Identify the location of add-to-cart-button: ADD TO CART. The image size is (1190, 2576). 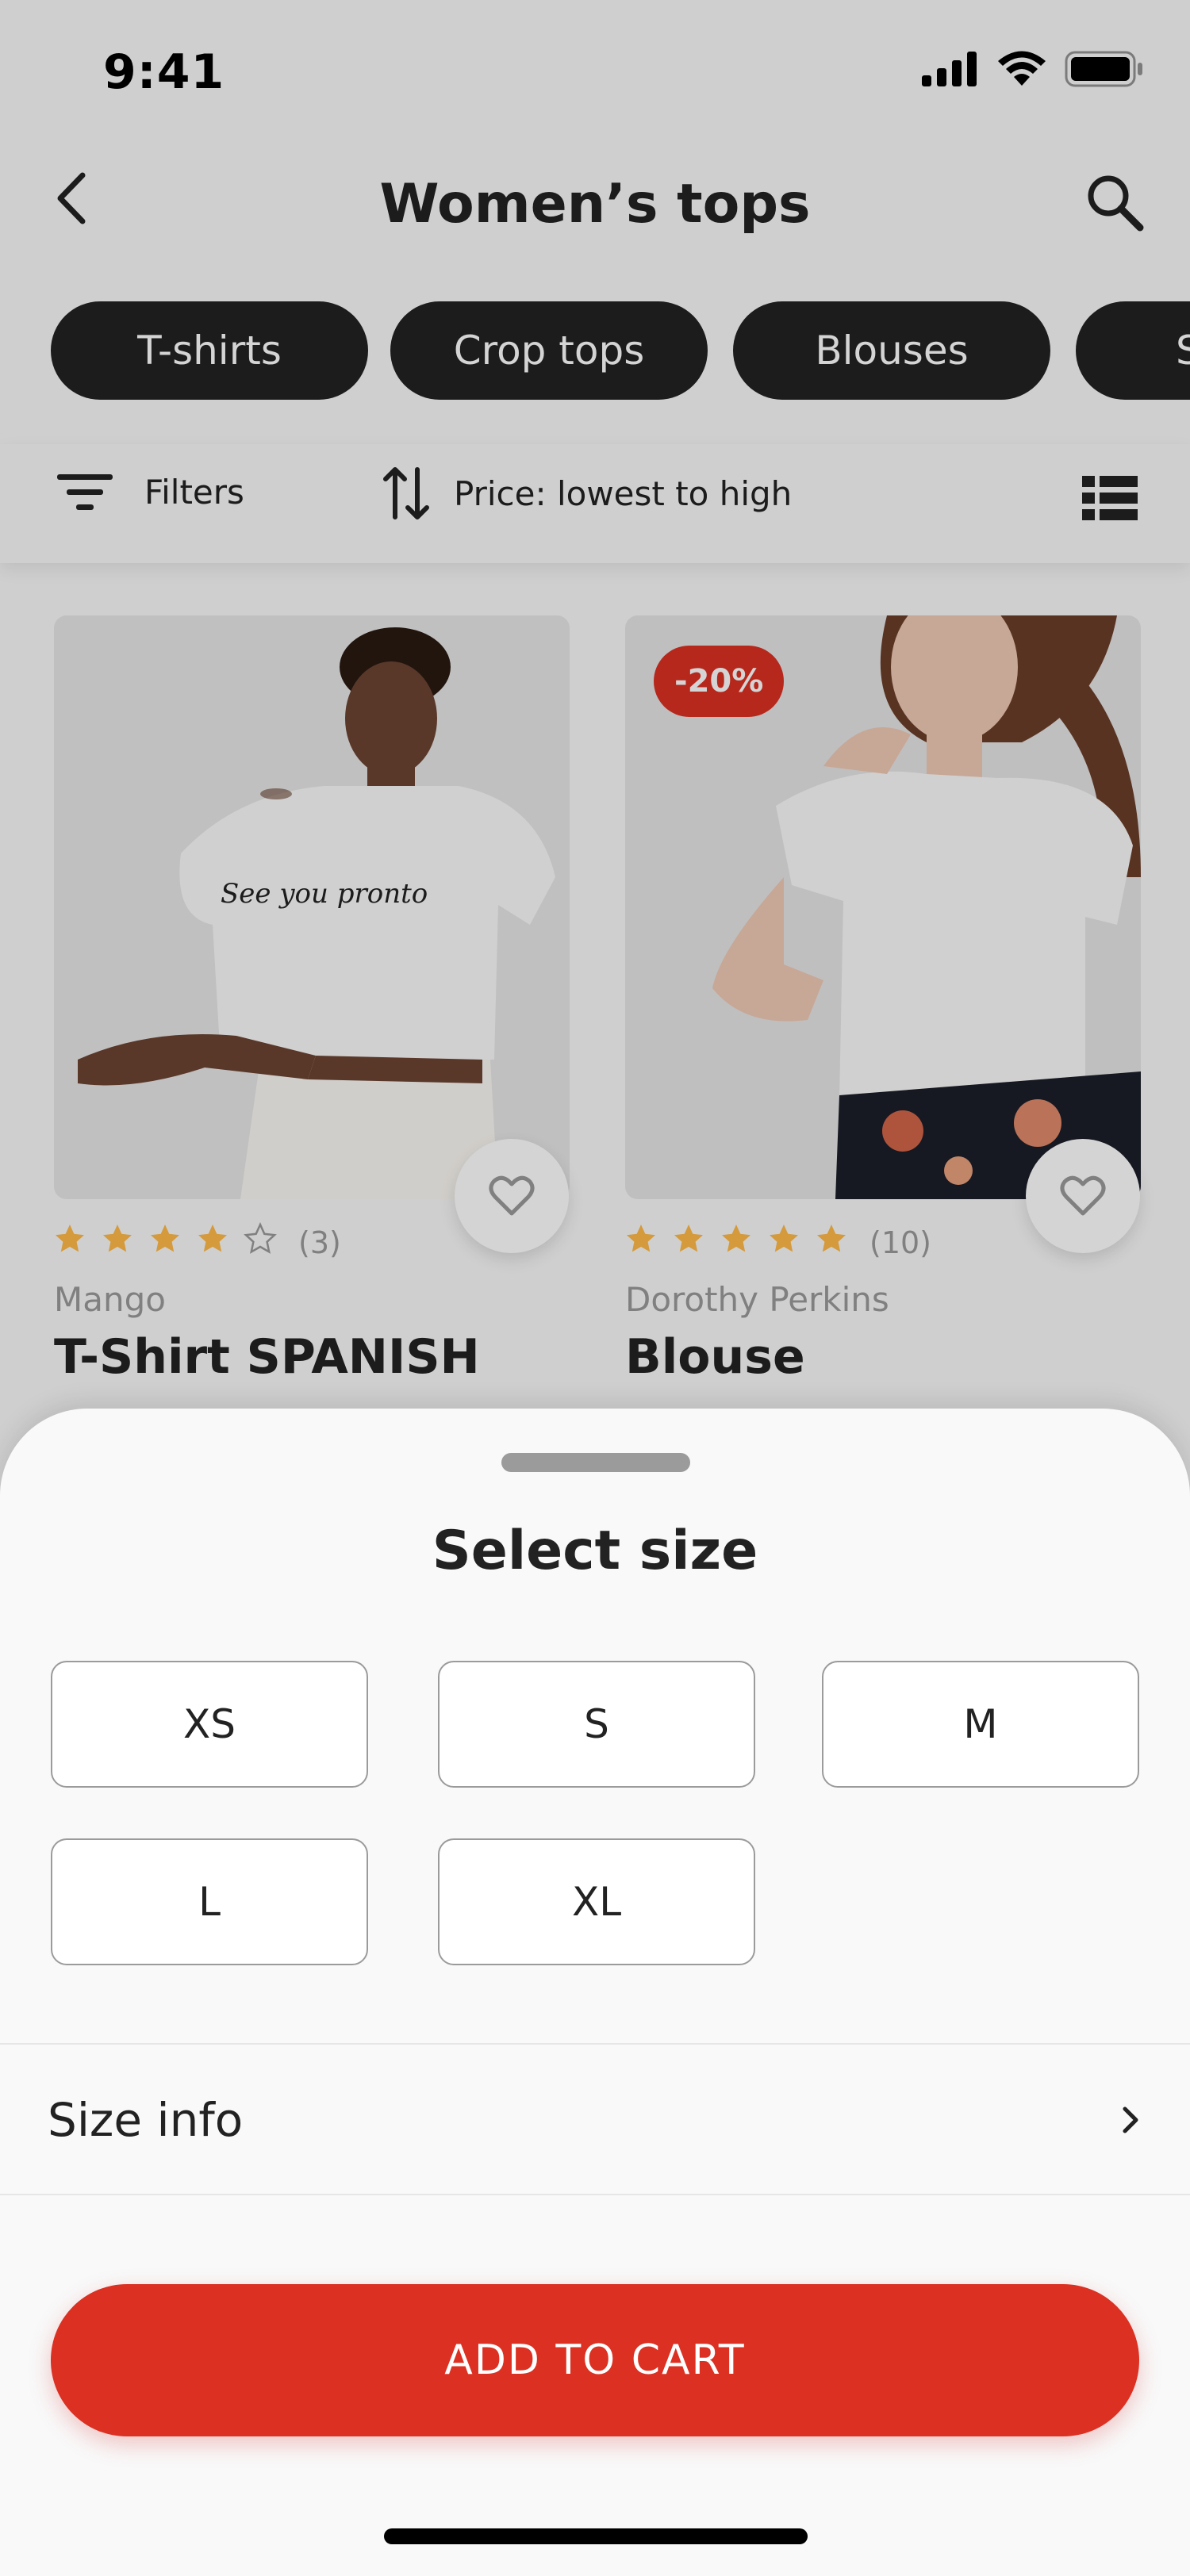
(595, 2360).